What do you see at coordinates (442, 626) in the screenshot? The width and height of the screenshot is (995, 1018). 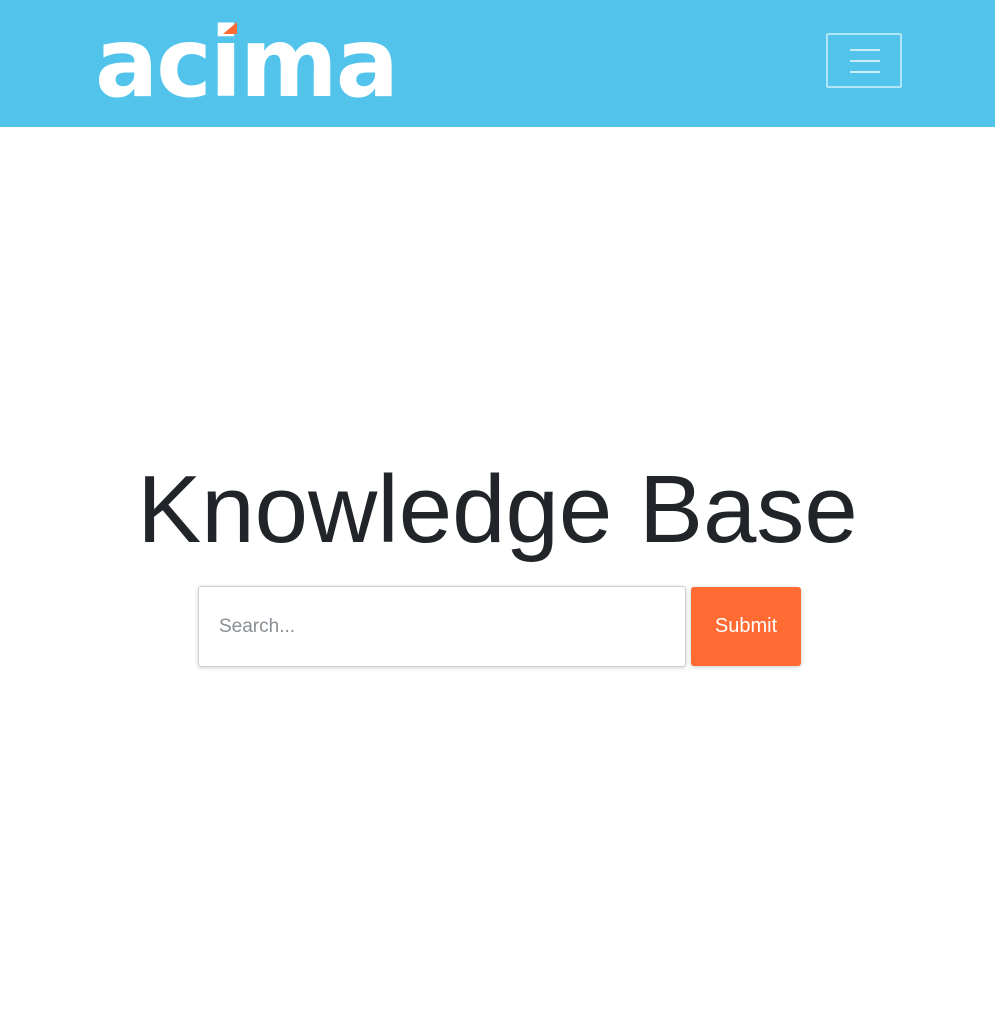 I see `search-input` at bounding box center [442, 626].